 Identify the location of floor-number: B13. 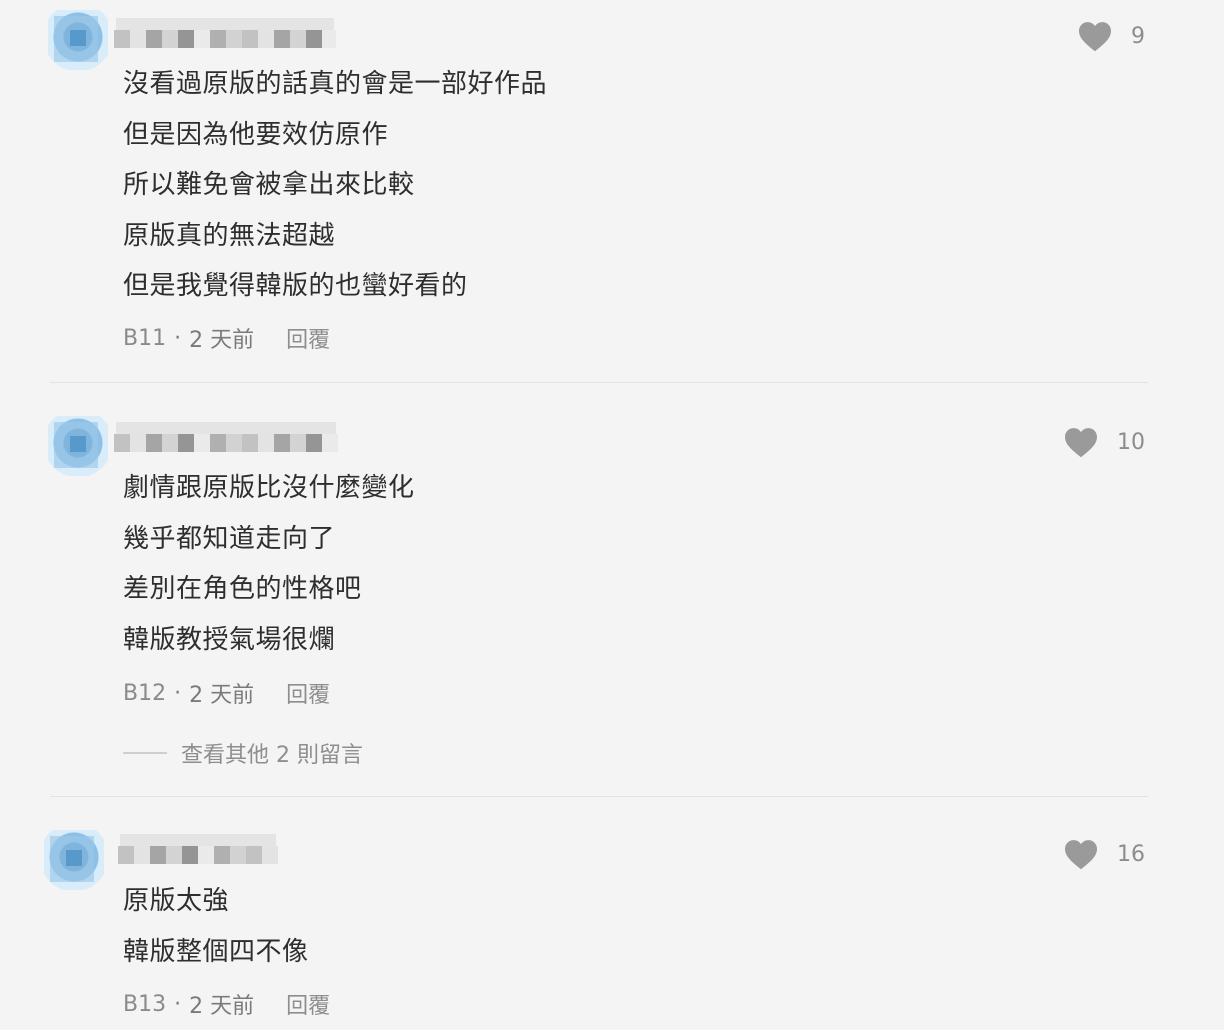
(145, 1004).